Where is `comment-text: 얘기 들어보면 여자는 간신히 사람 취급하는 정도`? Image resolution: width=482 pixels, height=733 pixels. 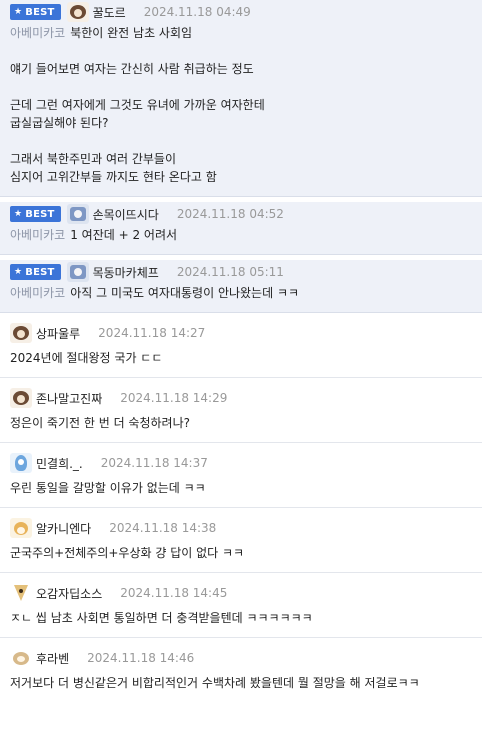 comment-text: 얘기 들어보면 여자는 간신히 사람 취급하는 정도 is located at coordinates (132, 69).